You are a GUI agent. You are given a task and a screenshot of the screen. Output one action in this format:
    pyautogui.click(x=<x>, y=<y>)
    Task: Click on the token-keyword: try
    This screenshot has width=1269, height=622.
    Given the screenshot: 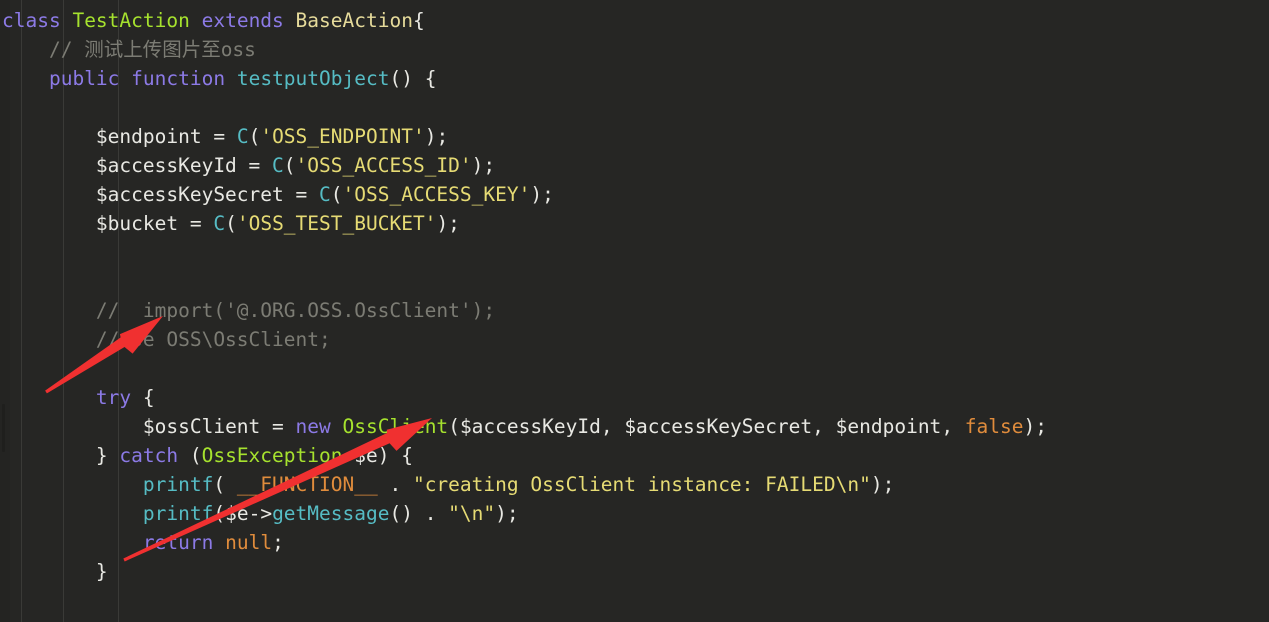 What is the action you would take?
    pyautogui.click(x=113, y=397)
    